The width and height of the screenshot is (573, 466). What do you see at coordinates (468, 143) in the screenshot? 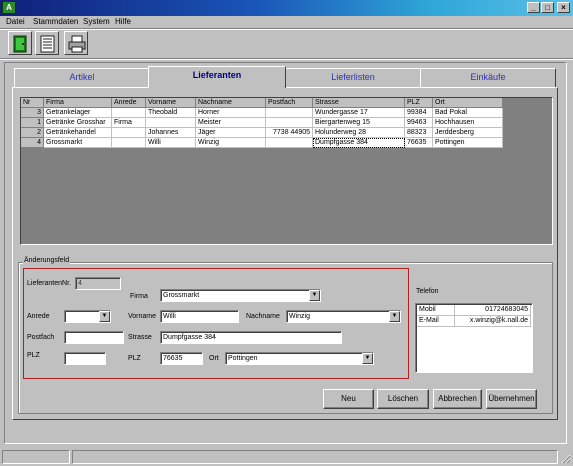
I see `table-cell: Pottingen` at bounding box center [468, 143].